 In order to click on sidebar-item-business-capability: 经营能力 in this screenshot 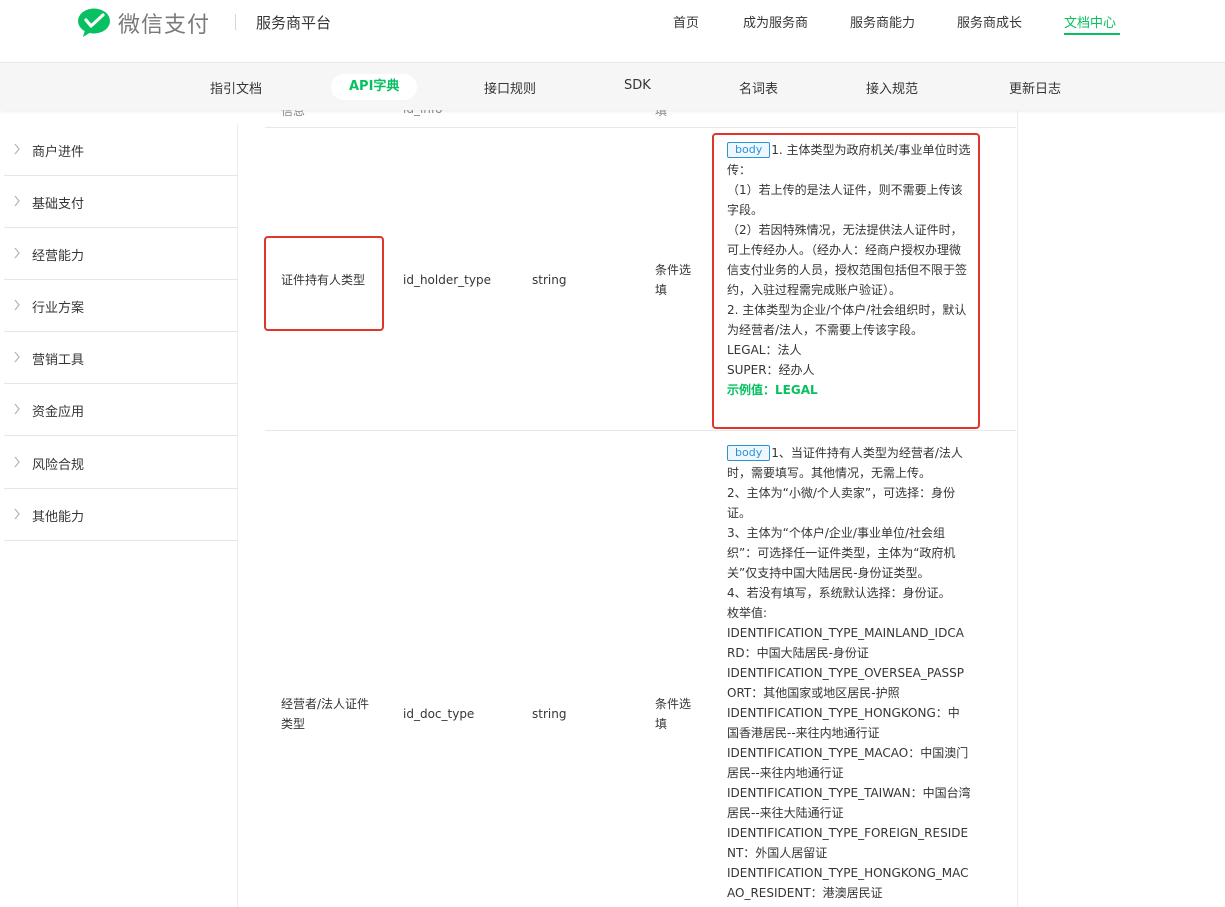, I will do `click(120, 254)`.